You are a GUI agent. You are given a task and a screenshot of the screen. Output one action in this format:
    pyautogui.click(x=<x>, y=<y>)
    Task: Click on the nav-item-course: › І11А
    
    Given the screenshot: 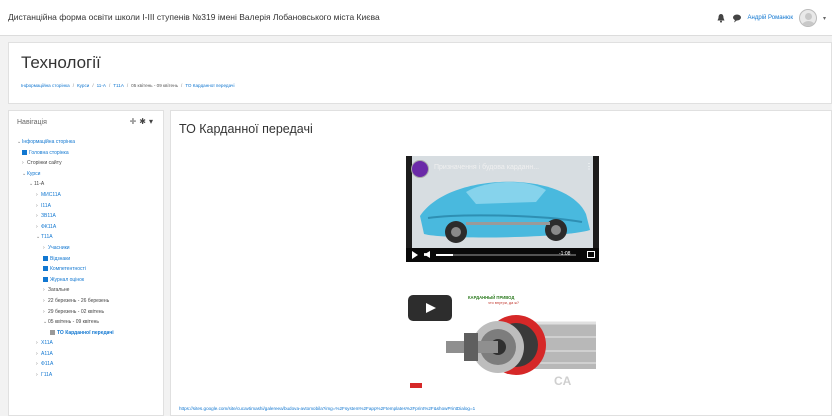 What is the action you would take?
    pyautogui.click(x=65, y=206)
    